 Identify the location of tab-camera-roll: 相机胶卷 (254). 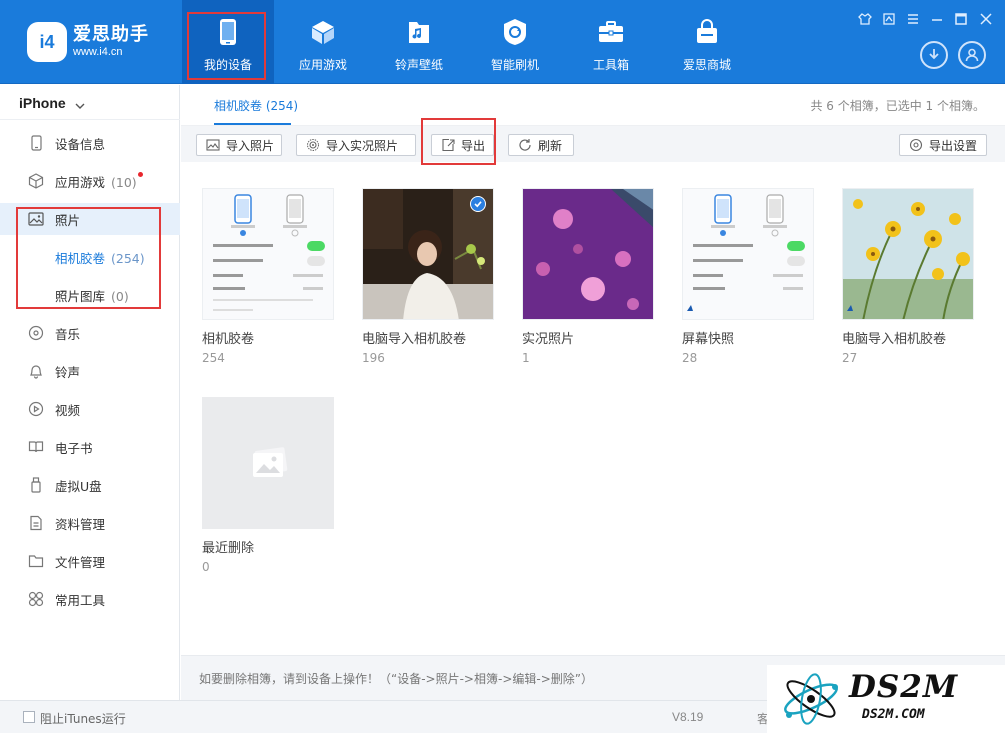
(256, 105).